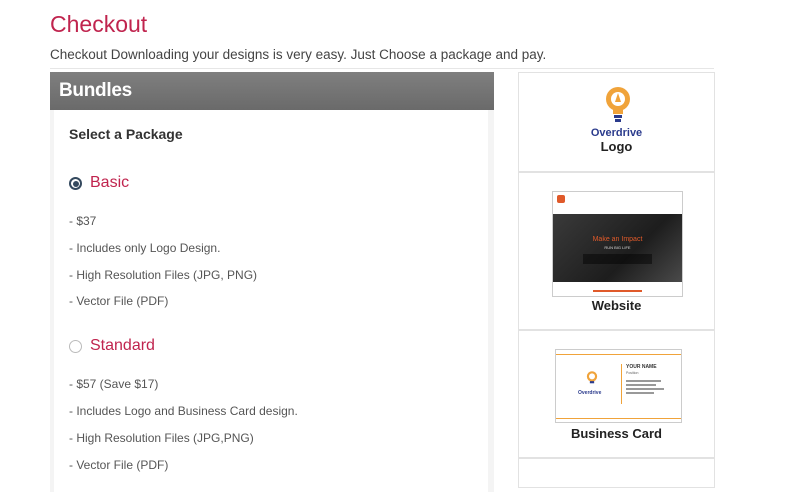 This screenshot has height=492, width=800. What do you see at coordinates (632, 373) in the screenshot?
I see `card-title-text: Position` at bounding box center [632, 373].